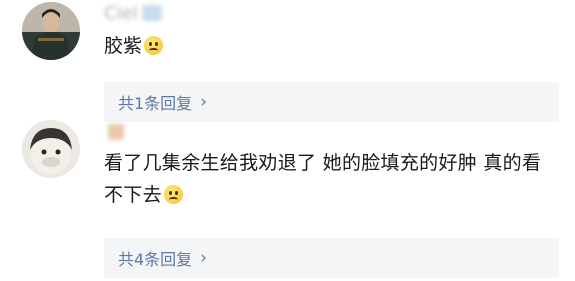  I want to click on username: Ciel, so click(133, 13).